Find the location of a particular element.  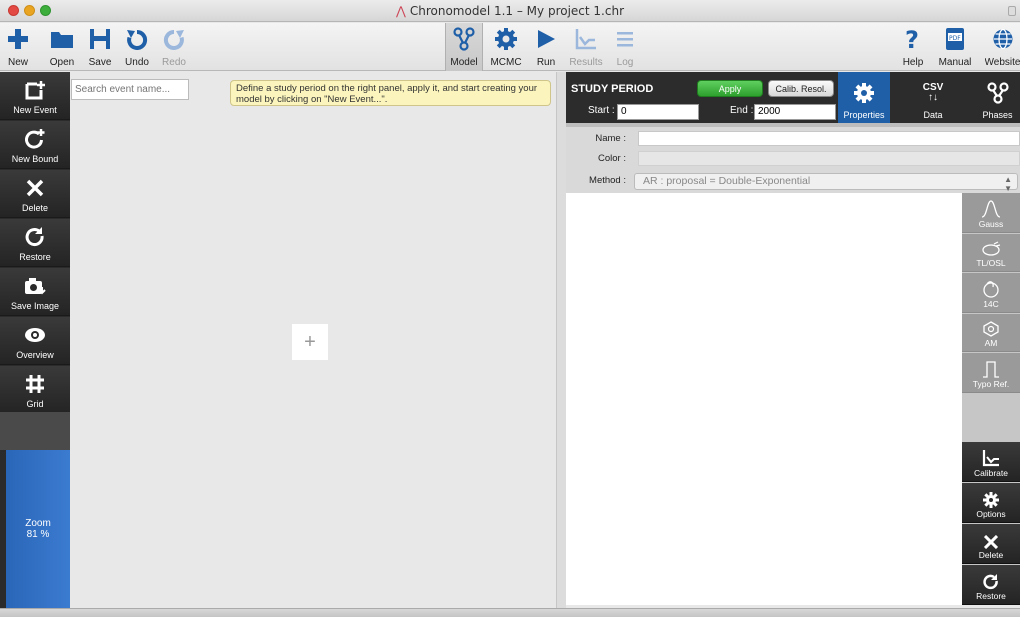

restore-button: Restore is located at coordinates (35, 243).